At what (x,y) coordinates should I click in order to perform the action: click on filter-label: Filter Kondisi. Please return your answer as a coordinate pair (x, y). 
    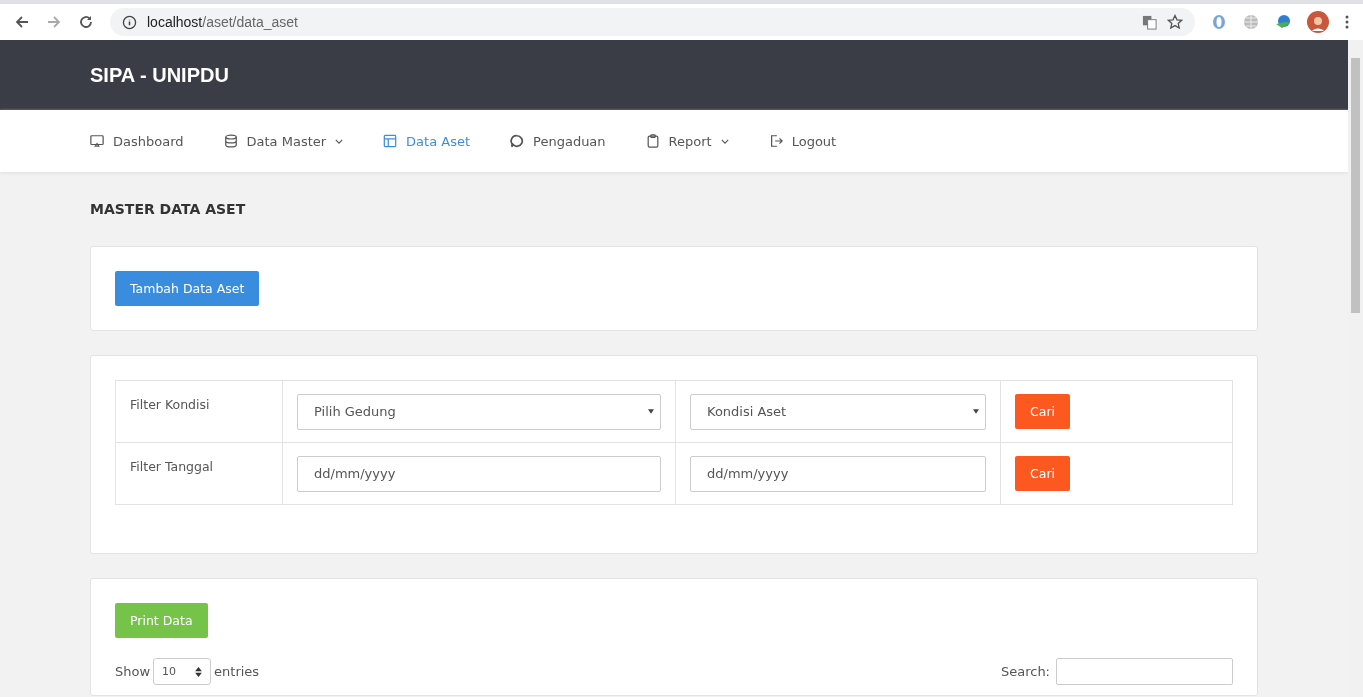
    Looking at the image, I should click on (199, 411).